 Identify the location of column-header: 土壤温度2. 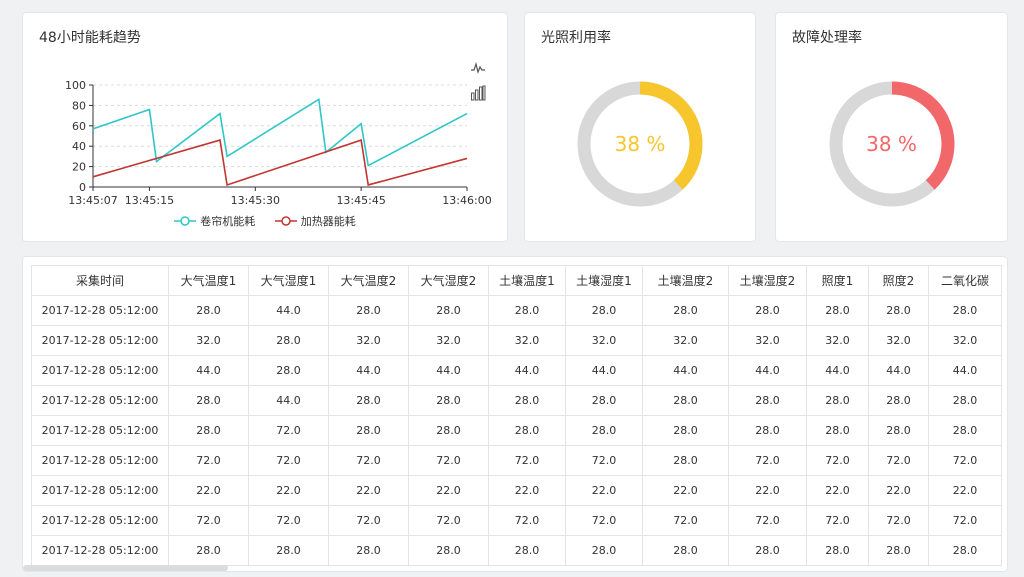
(685, 280).